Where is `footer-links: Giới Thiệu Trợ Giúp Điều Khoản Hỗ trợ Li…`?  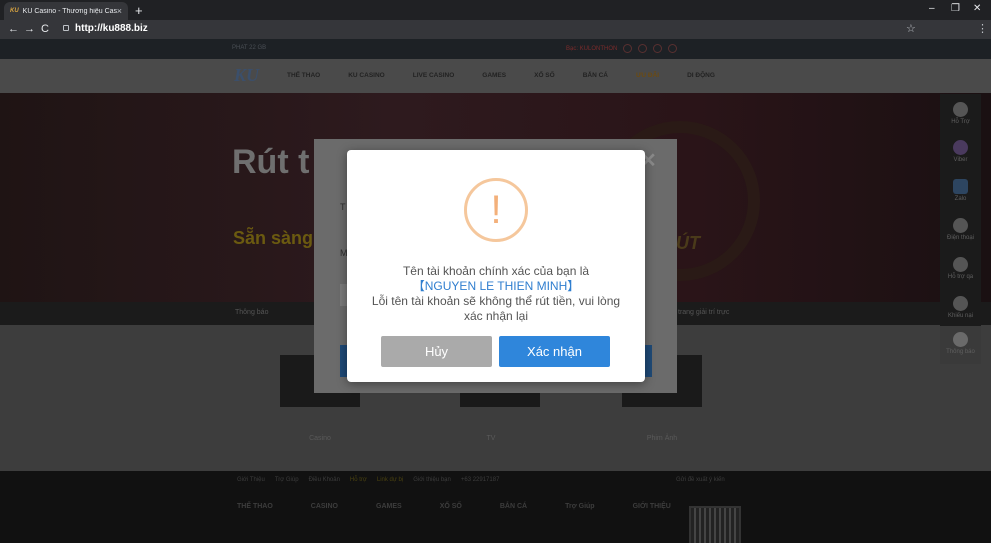 footer-links: Giới Thiệu Trợ Giúp Điều Khoản Hỗ trợ Li… is located at coordinates (368, 480).